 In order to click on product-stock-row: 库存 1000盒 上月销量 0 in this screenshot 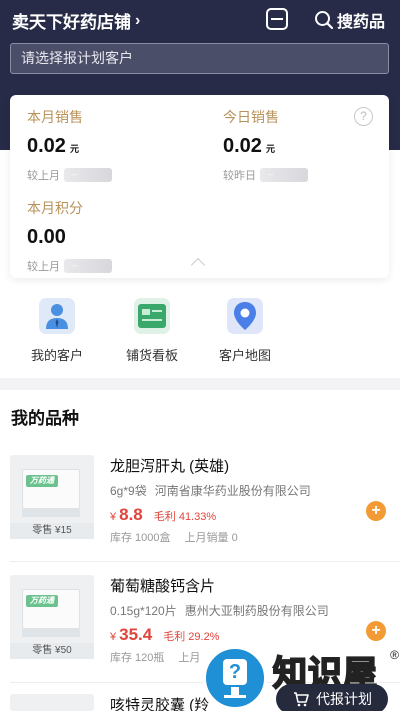, I will do `click(174, 537)`.